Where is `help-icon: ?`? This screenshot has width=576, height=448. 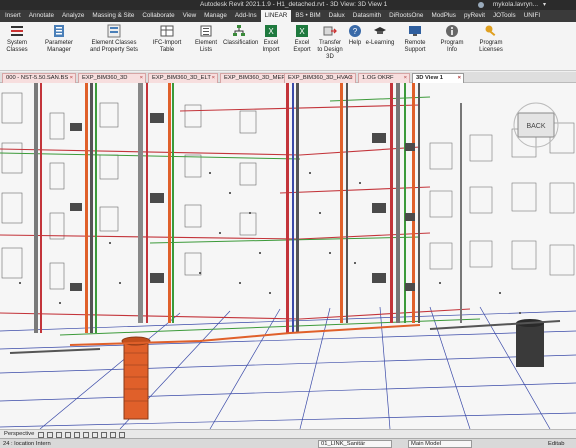 help-icon: ? is located at coordinates (355, 31).